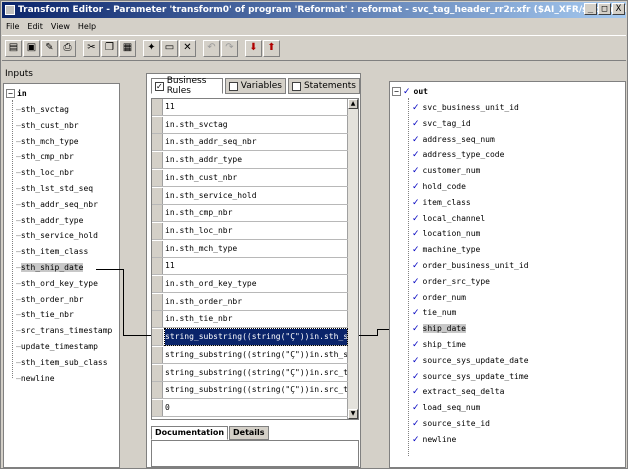  I want to click on minimize-button: _, so click(590, 9).